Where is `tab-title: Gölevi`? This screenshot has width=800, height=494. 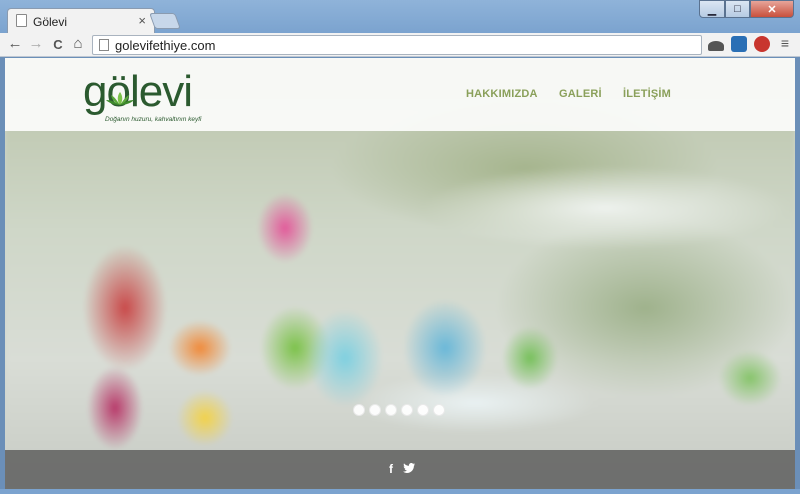 tab-title: Gölevi is located at coordinates (50, 22).